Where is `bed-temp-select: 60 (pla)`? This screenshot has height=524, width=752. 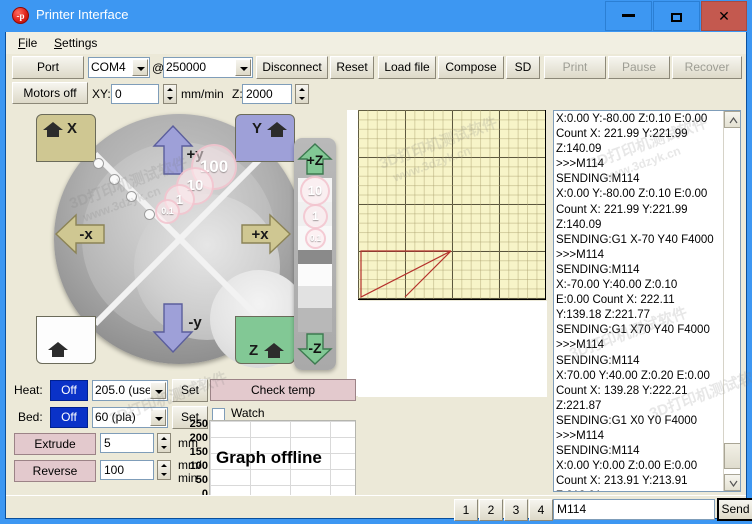
bed-temp-select: 60 (pla) is located at coordinates (130, 417).